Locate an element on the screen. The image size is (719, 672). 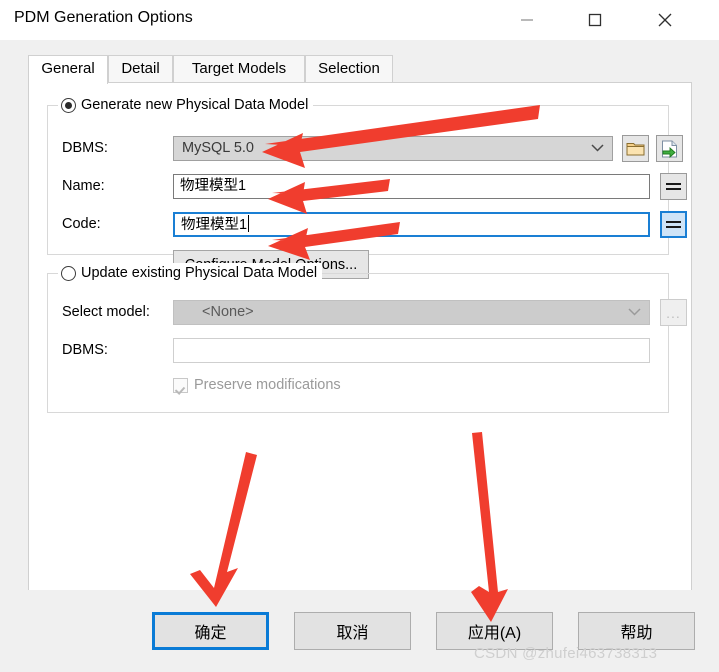
ok-button-label: 确定 is located at coordinates (210, 633).